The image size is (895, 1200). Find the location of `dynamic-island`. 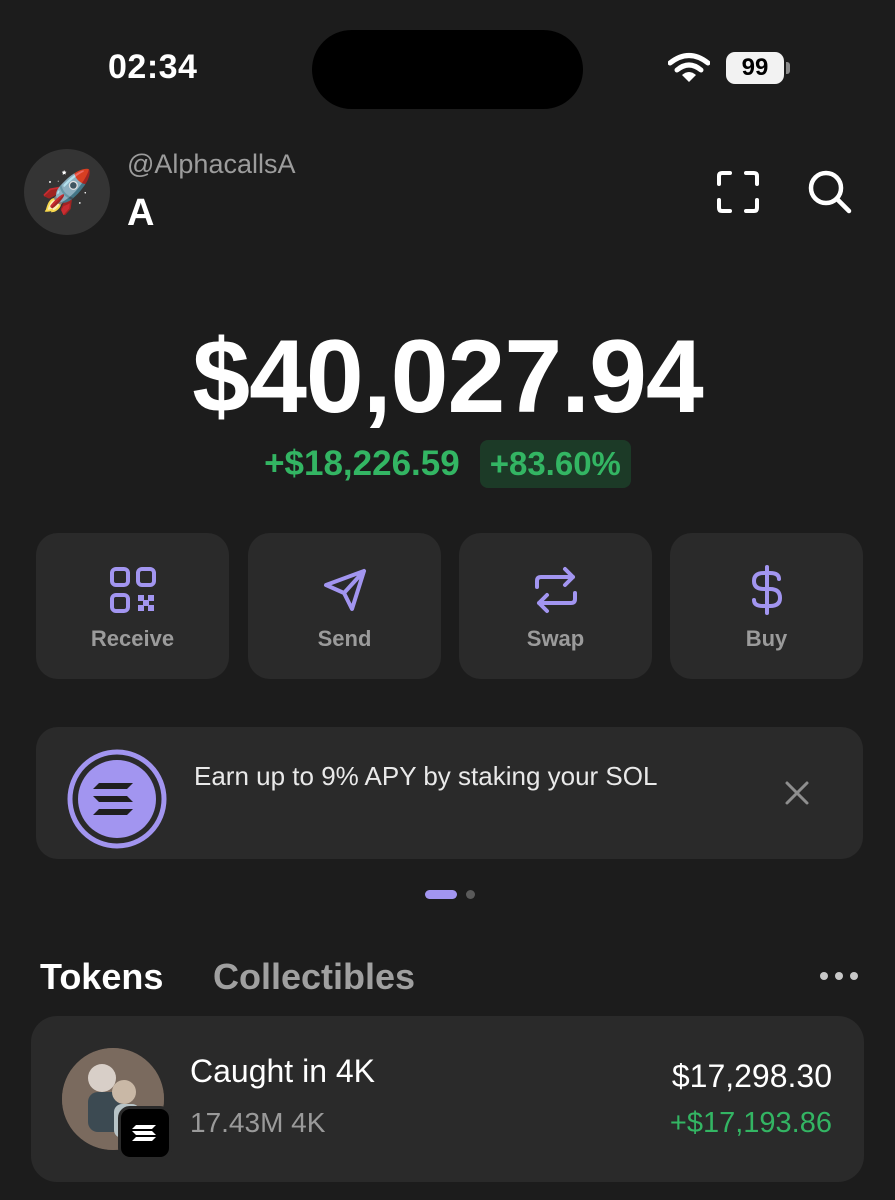

dynamic-island is located at coordinates (447, 69).